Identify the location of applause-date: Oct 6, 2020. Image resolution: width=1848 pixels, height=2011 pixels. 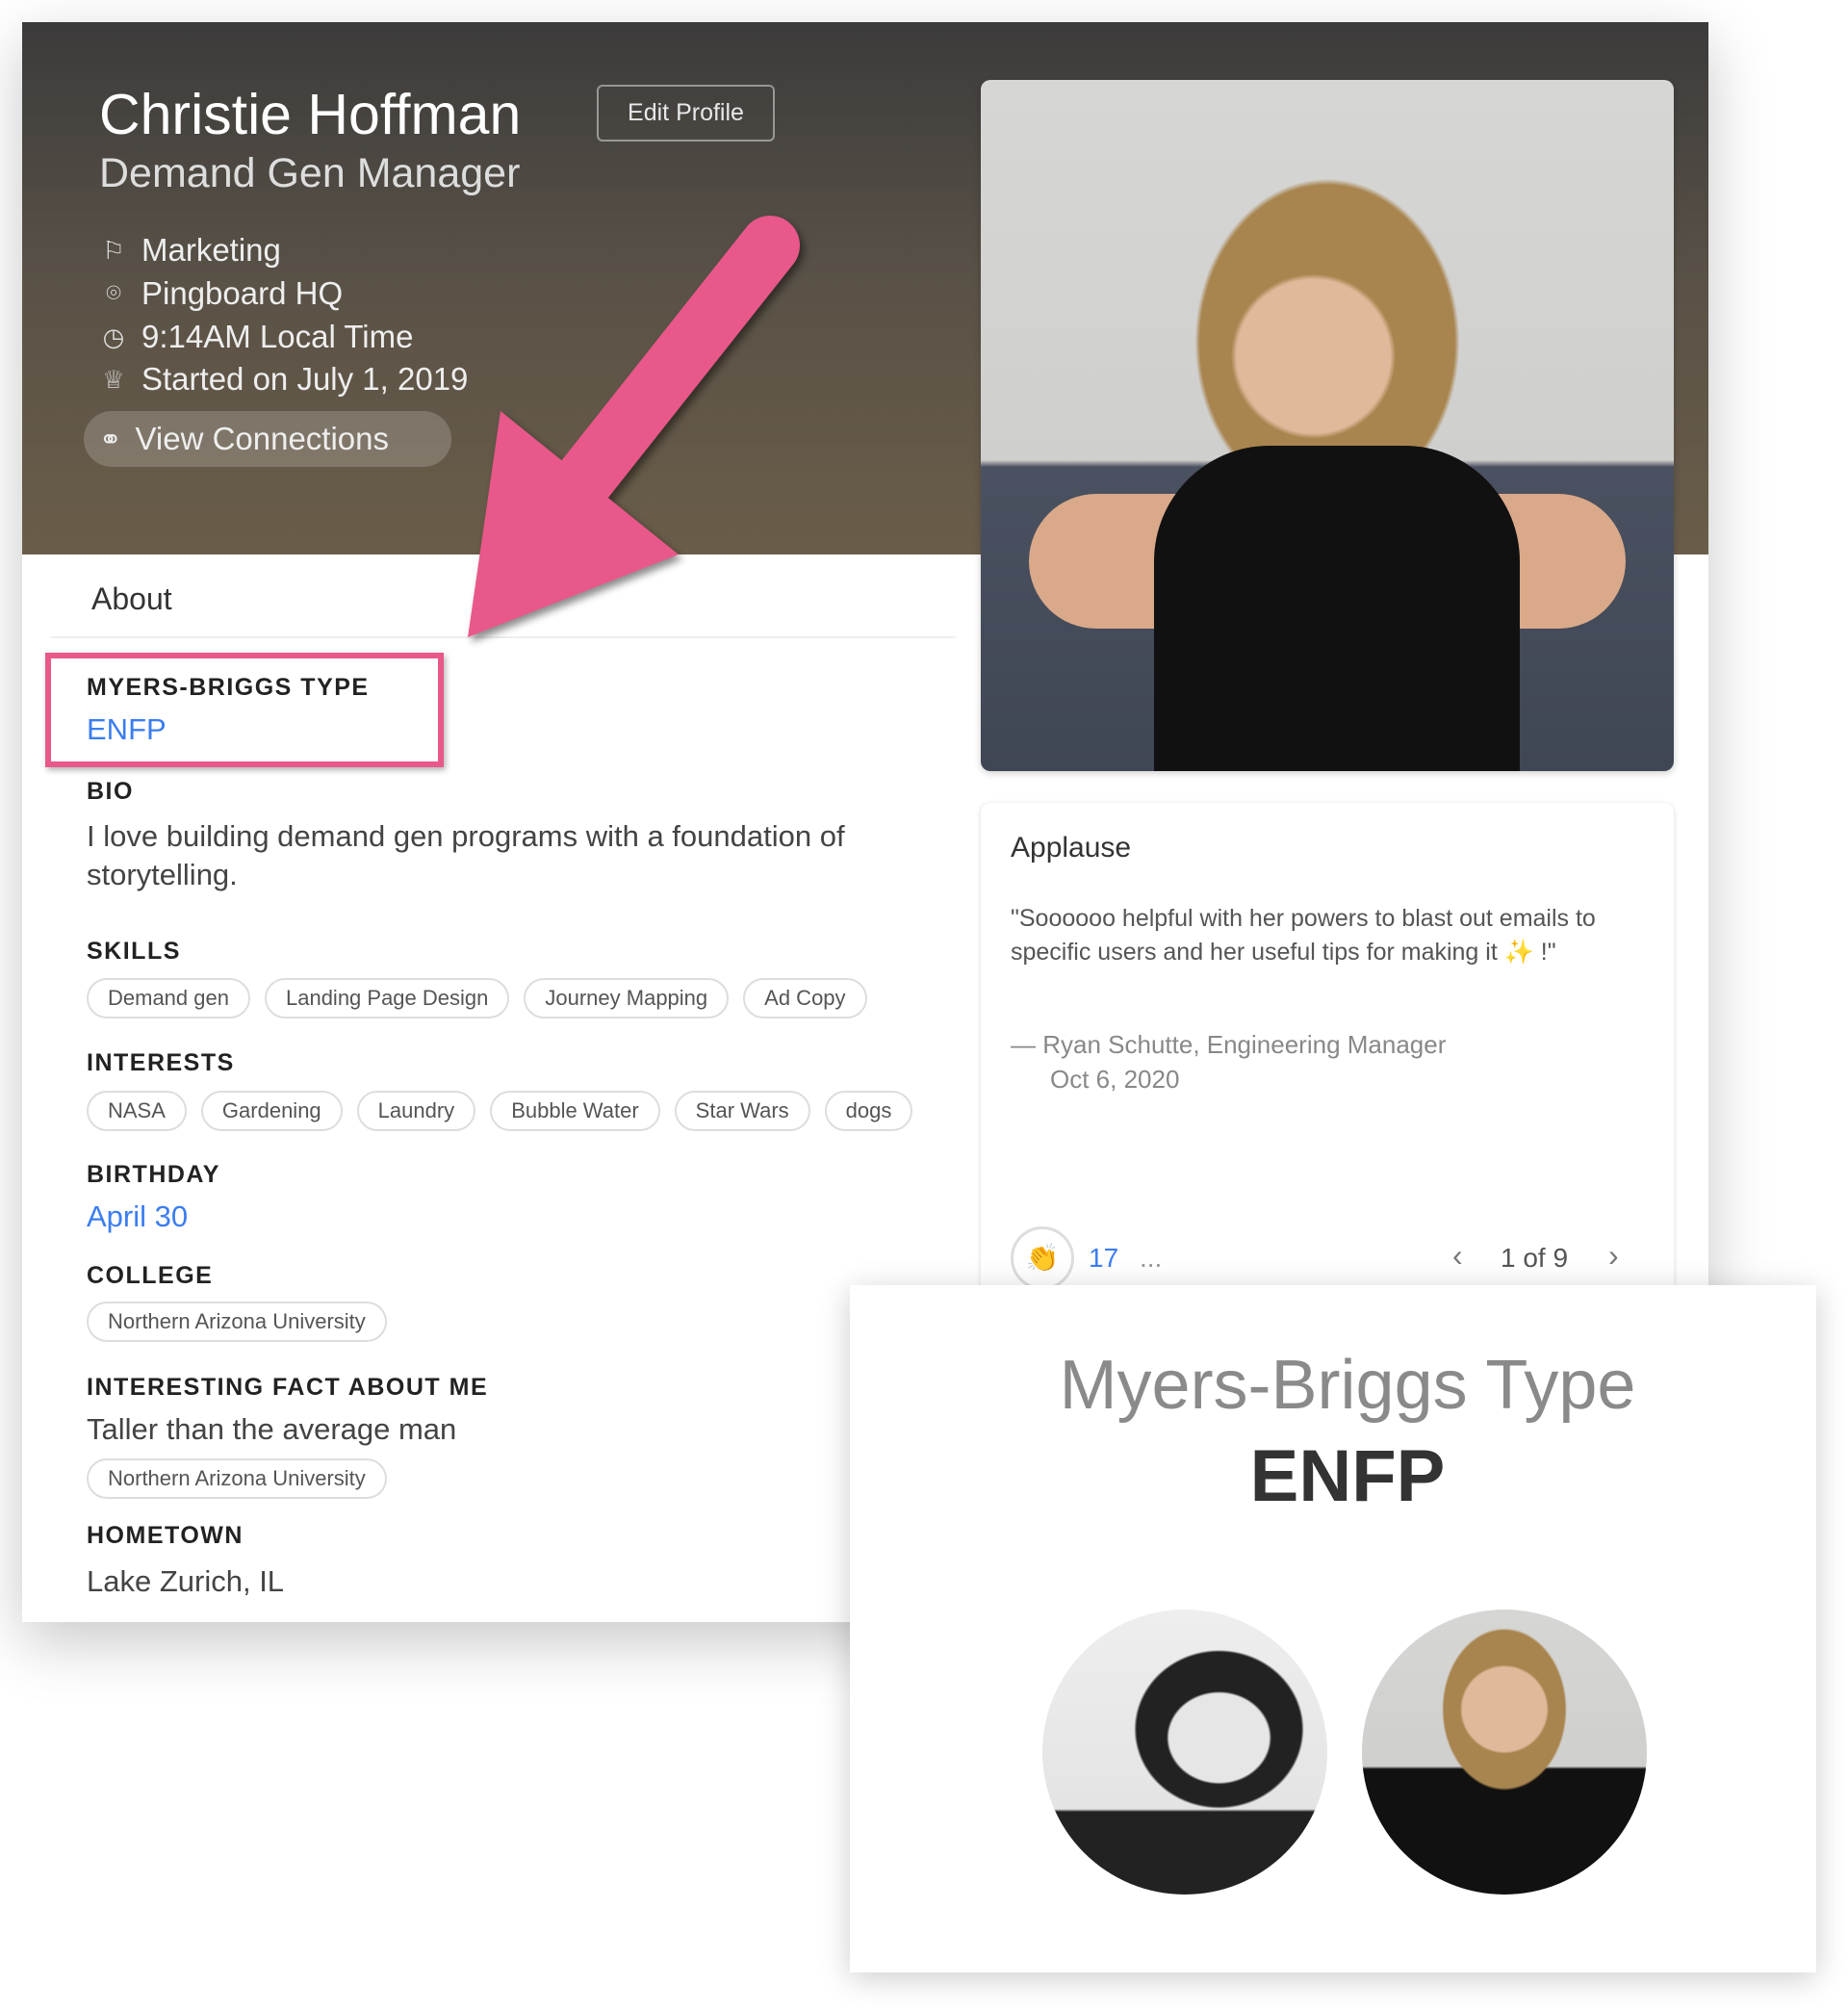
(1115, 1079).